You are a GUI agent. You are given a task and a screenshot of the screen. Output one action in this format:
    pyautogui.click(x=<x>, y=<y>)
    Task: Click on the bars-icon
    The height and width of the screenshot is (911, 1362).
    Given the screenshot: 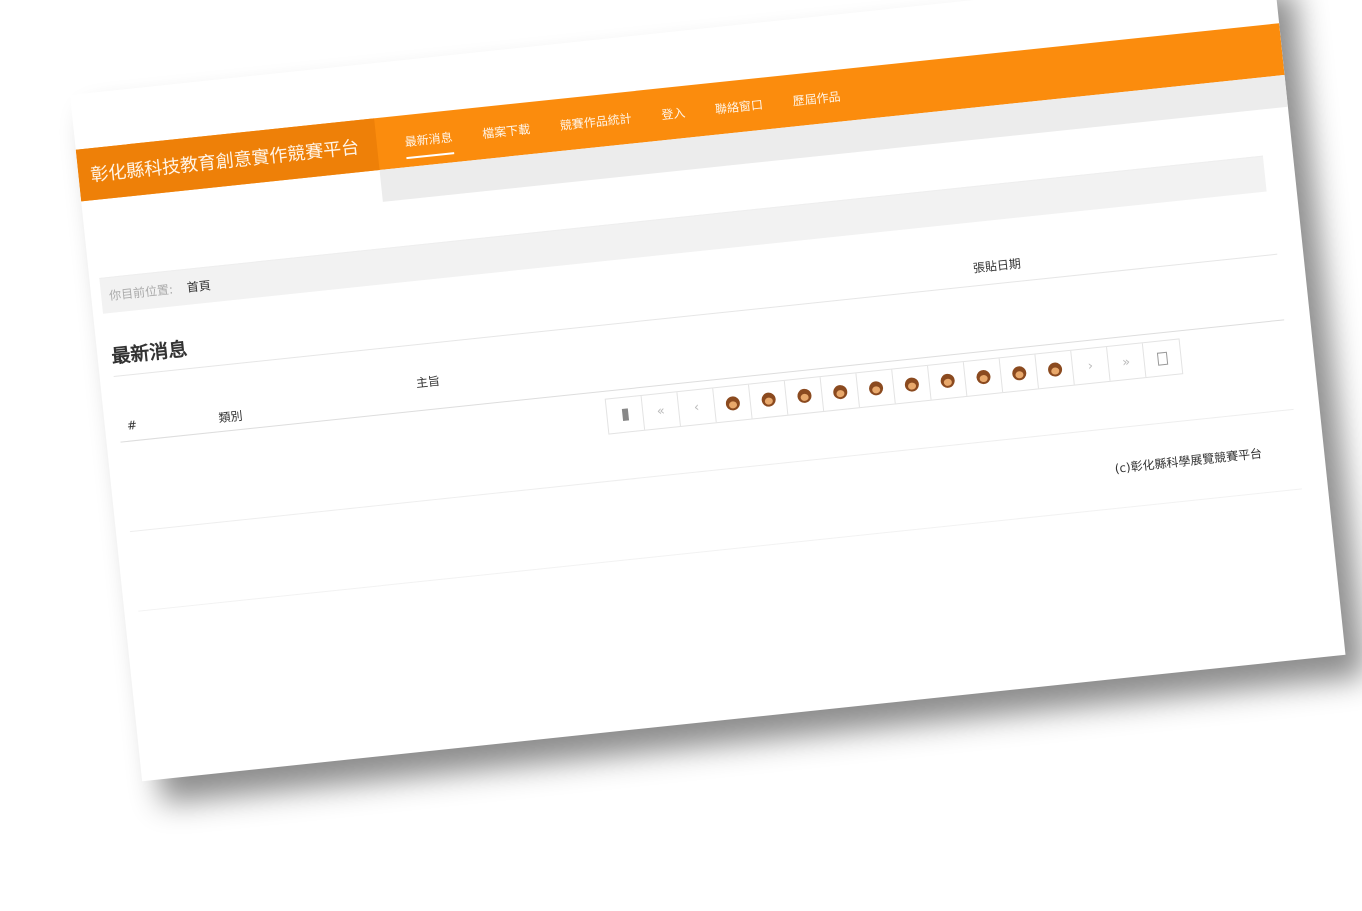 What is the action you would take?
    pyautogui.click(x=625, y=415)
    